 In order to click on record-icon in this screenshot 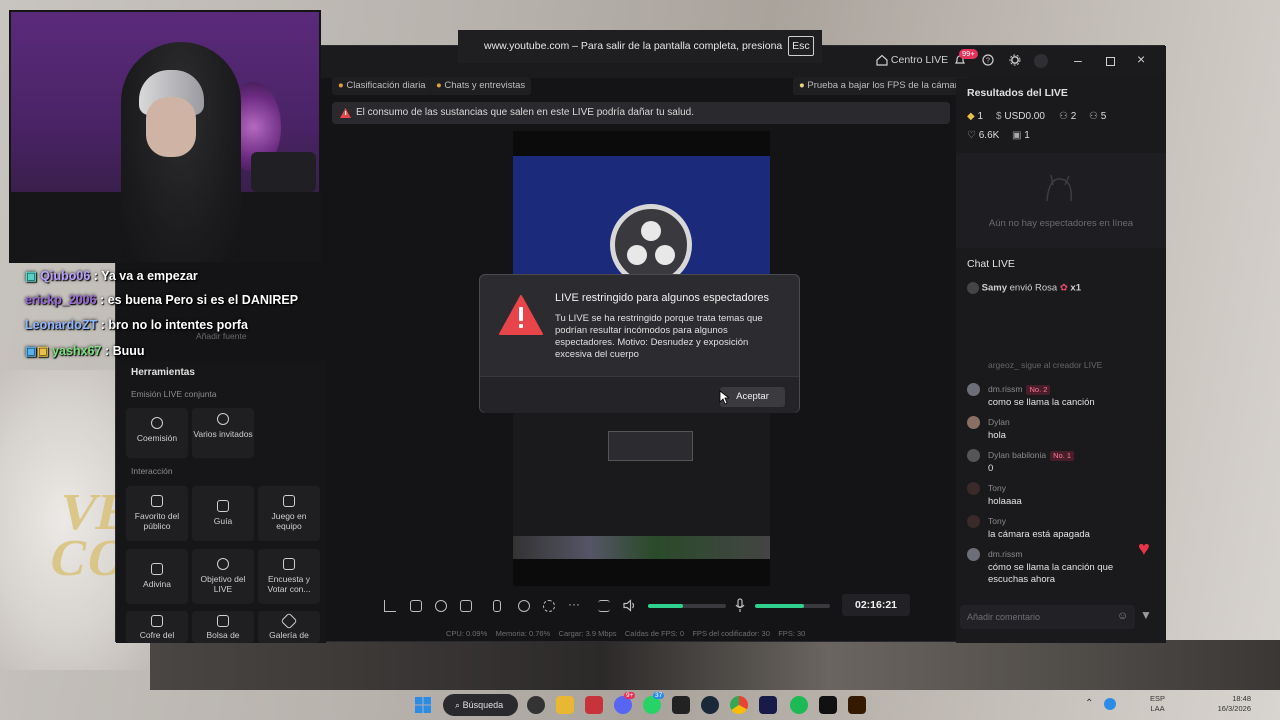, I will do `click(524, 606)`.